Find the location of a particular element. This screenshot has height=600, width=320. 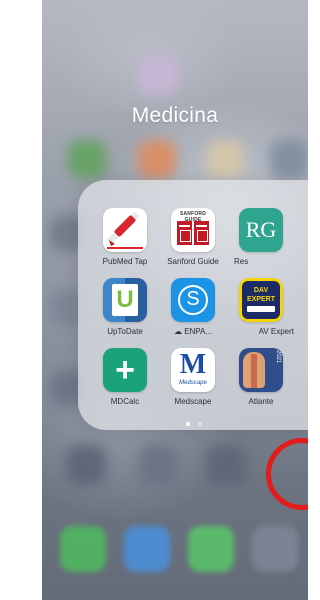

enpa-icon: S is located at coordinates (193, 300).